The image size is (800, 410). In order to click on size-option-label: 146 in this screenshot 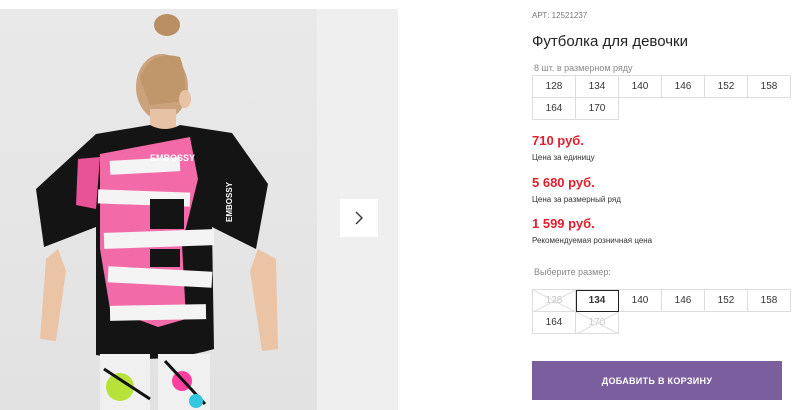, I will do `click(683, 300)`.